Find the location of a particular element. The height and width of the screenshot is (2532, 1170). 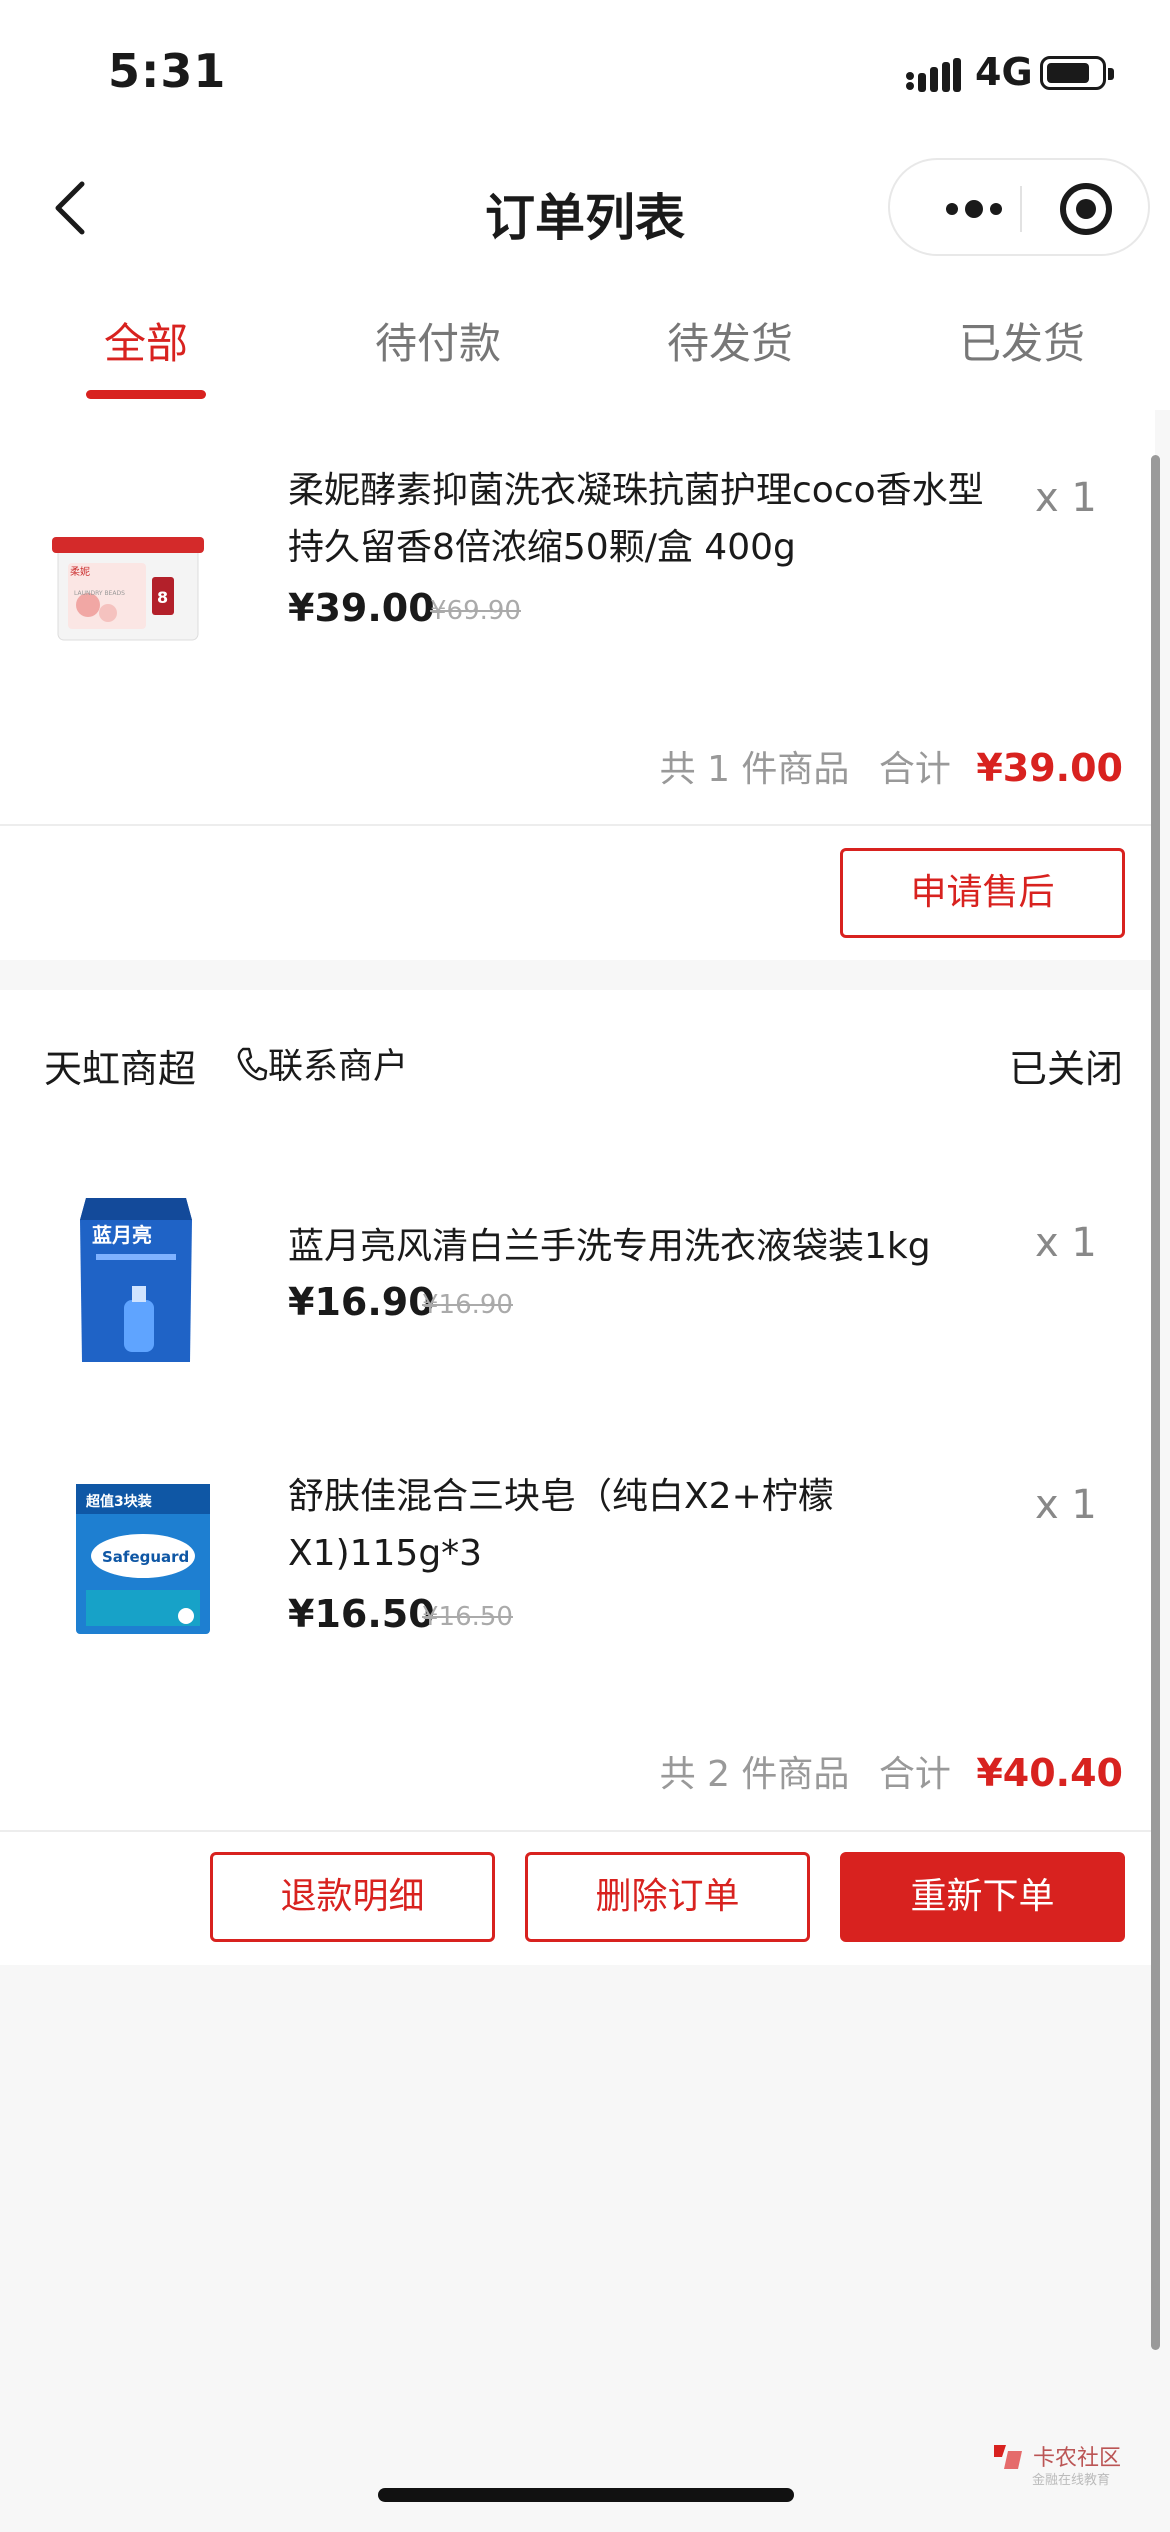

product-name: 蓝月亮风清白兰手洗专用洗衣液袋装1kg is located at coordinates (653, 1246).